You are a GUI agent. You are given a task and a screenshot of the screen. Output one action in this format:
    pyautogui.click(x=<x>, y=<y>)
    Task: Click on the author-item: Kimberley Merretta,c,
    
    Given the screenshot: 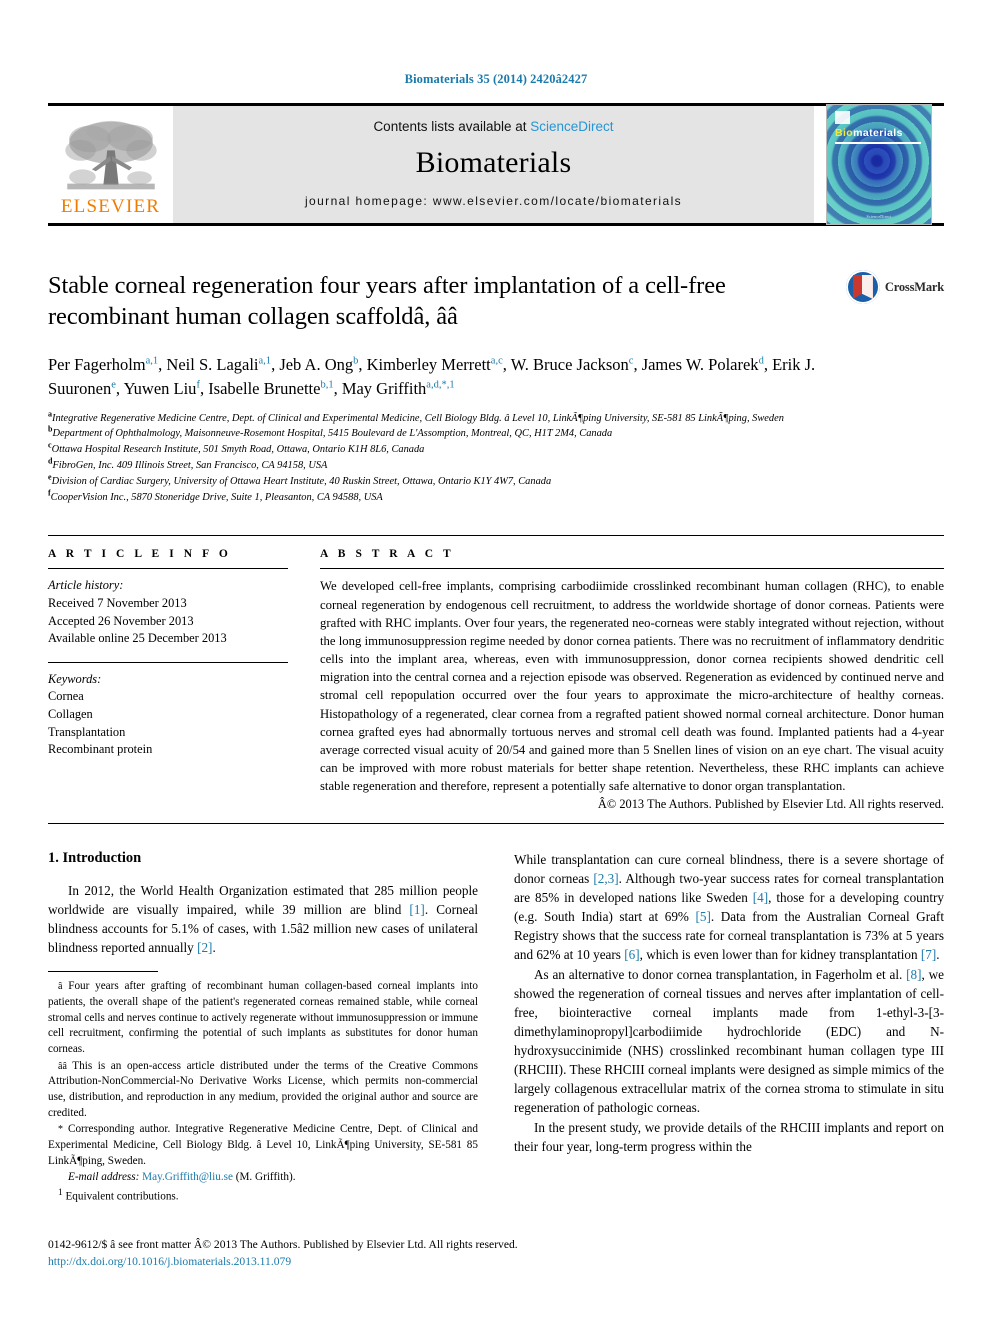 What is the action you would take?
    pyautogui.click(x=439, y=364)
    